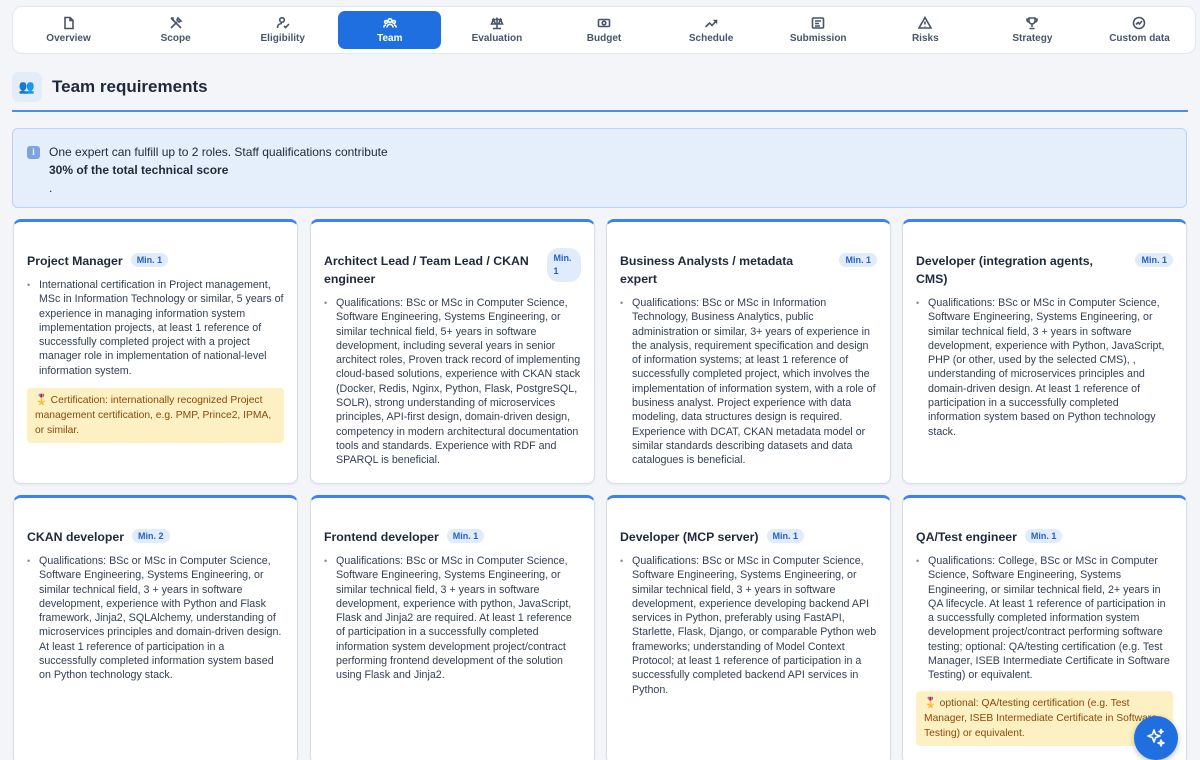 The height and width of the screenshot is (760, 1200). Describe the element at coordinates (497, 23) in the screenshot. I see `scale-icon` at that location.